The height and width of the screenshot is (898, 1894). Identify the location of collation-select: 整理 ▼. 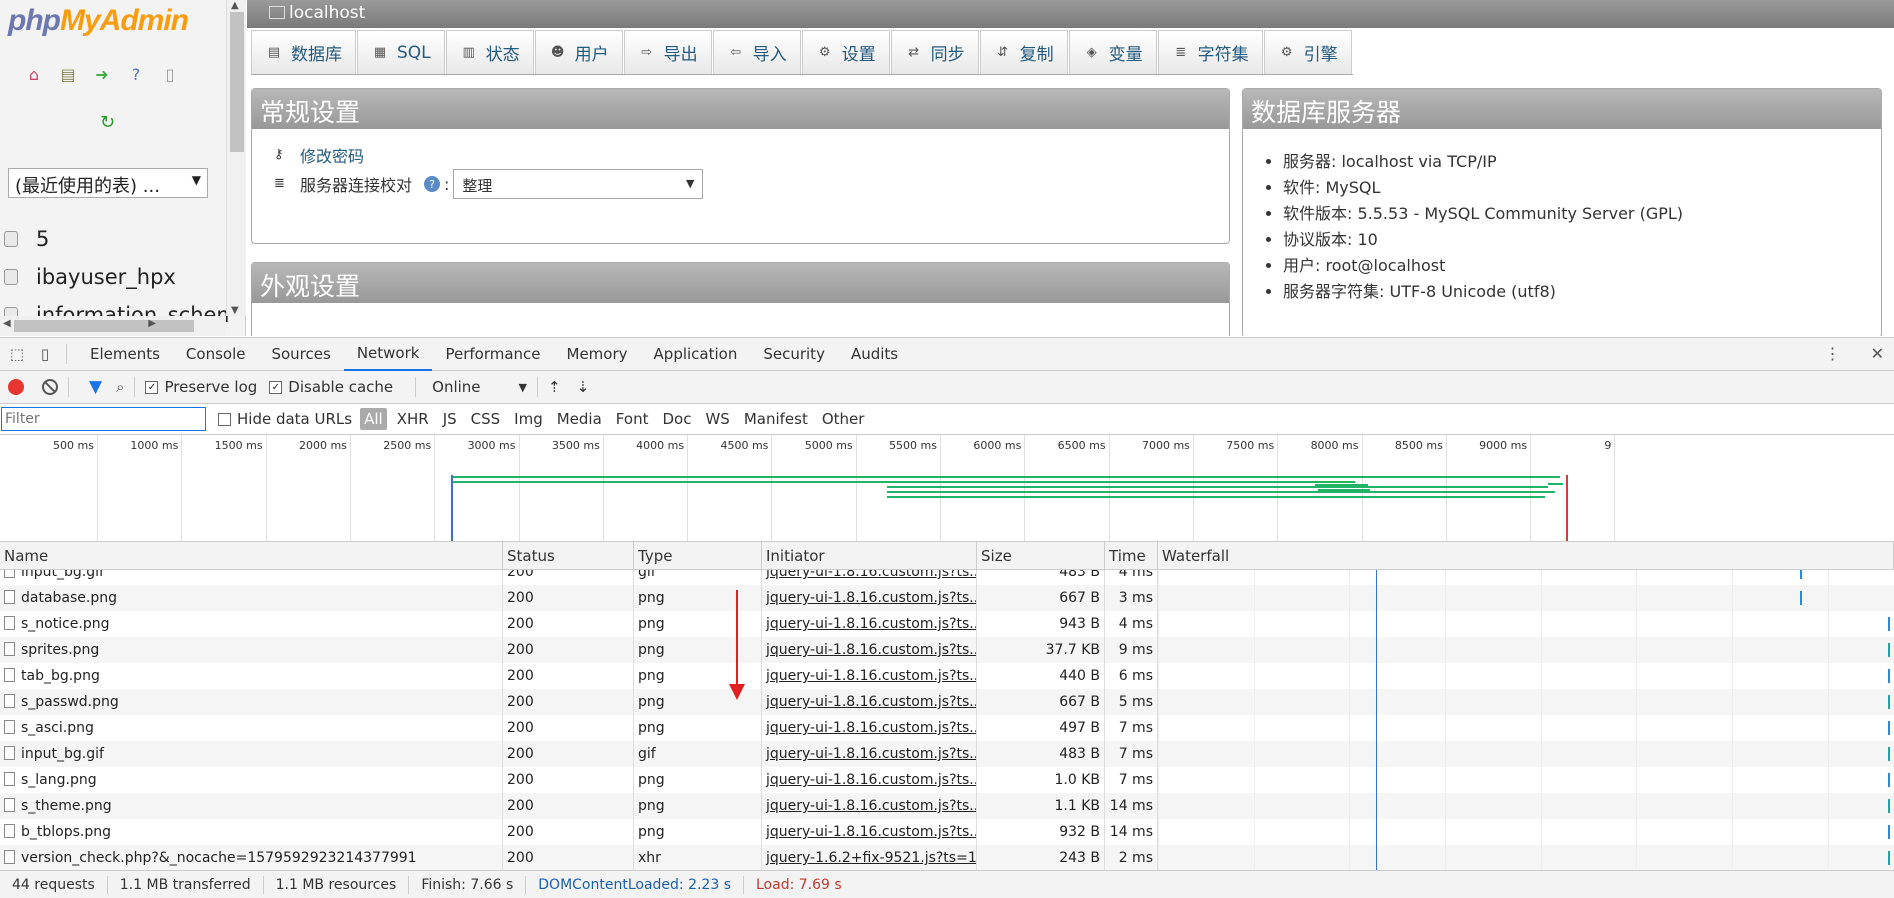
(578, 184).